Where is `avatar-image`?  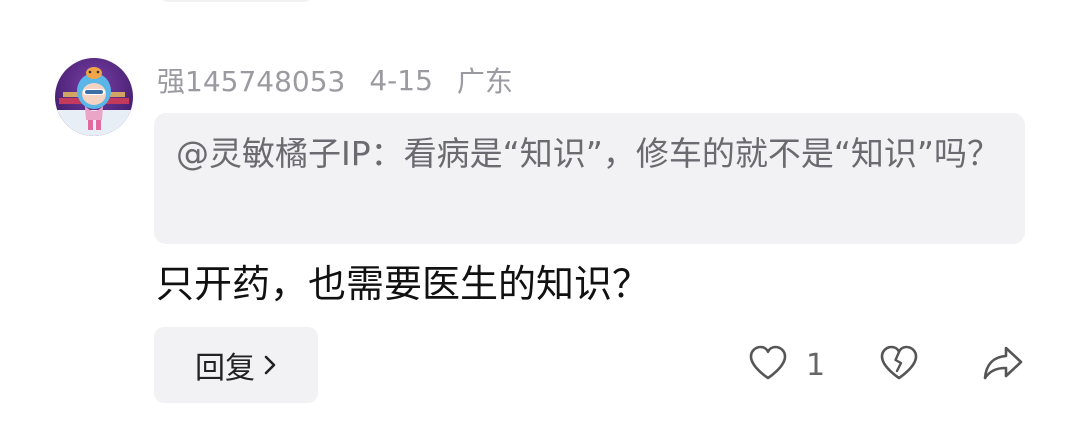
avatar-image is located at coordinates (94, 97).